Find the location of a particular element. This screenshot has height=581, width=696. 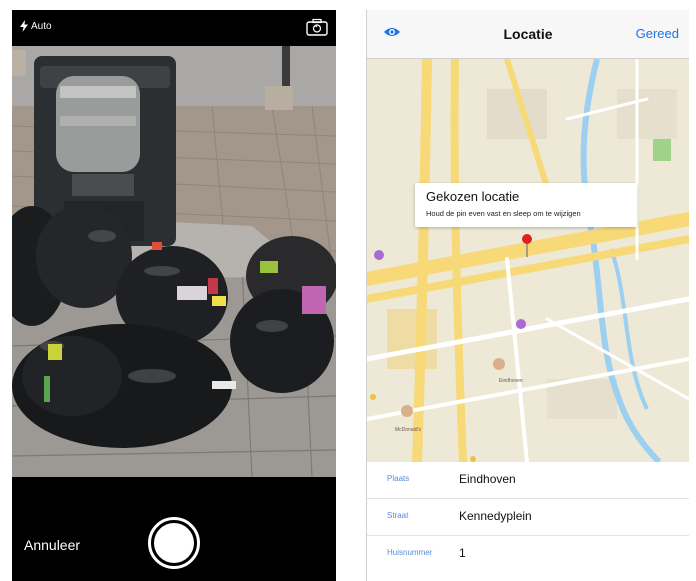

camera-bottom-bar: Annuleer is located at coordinates (174, 529).